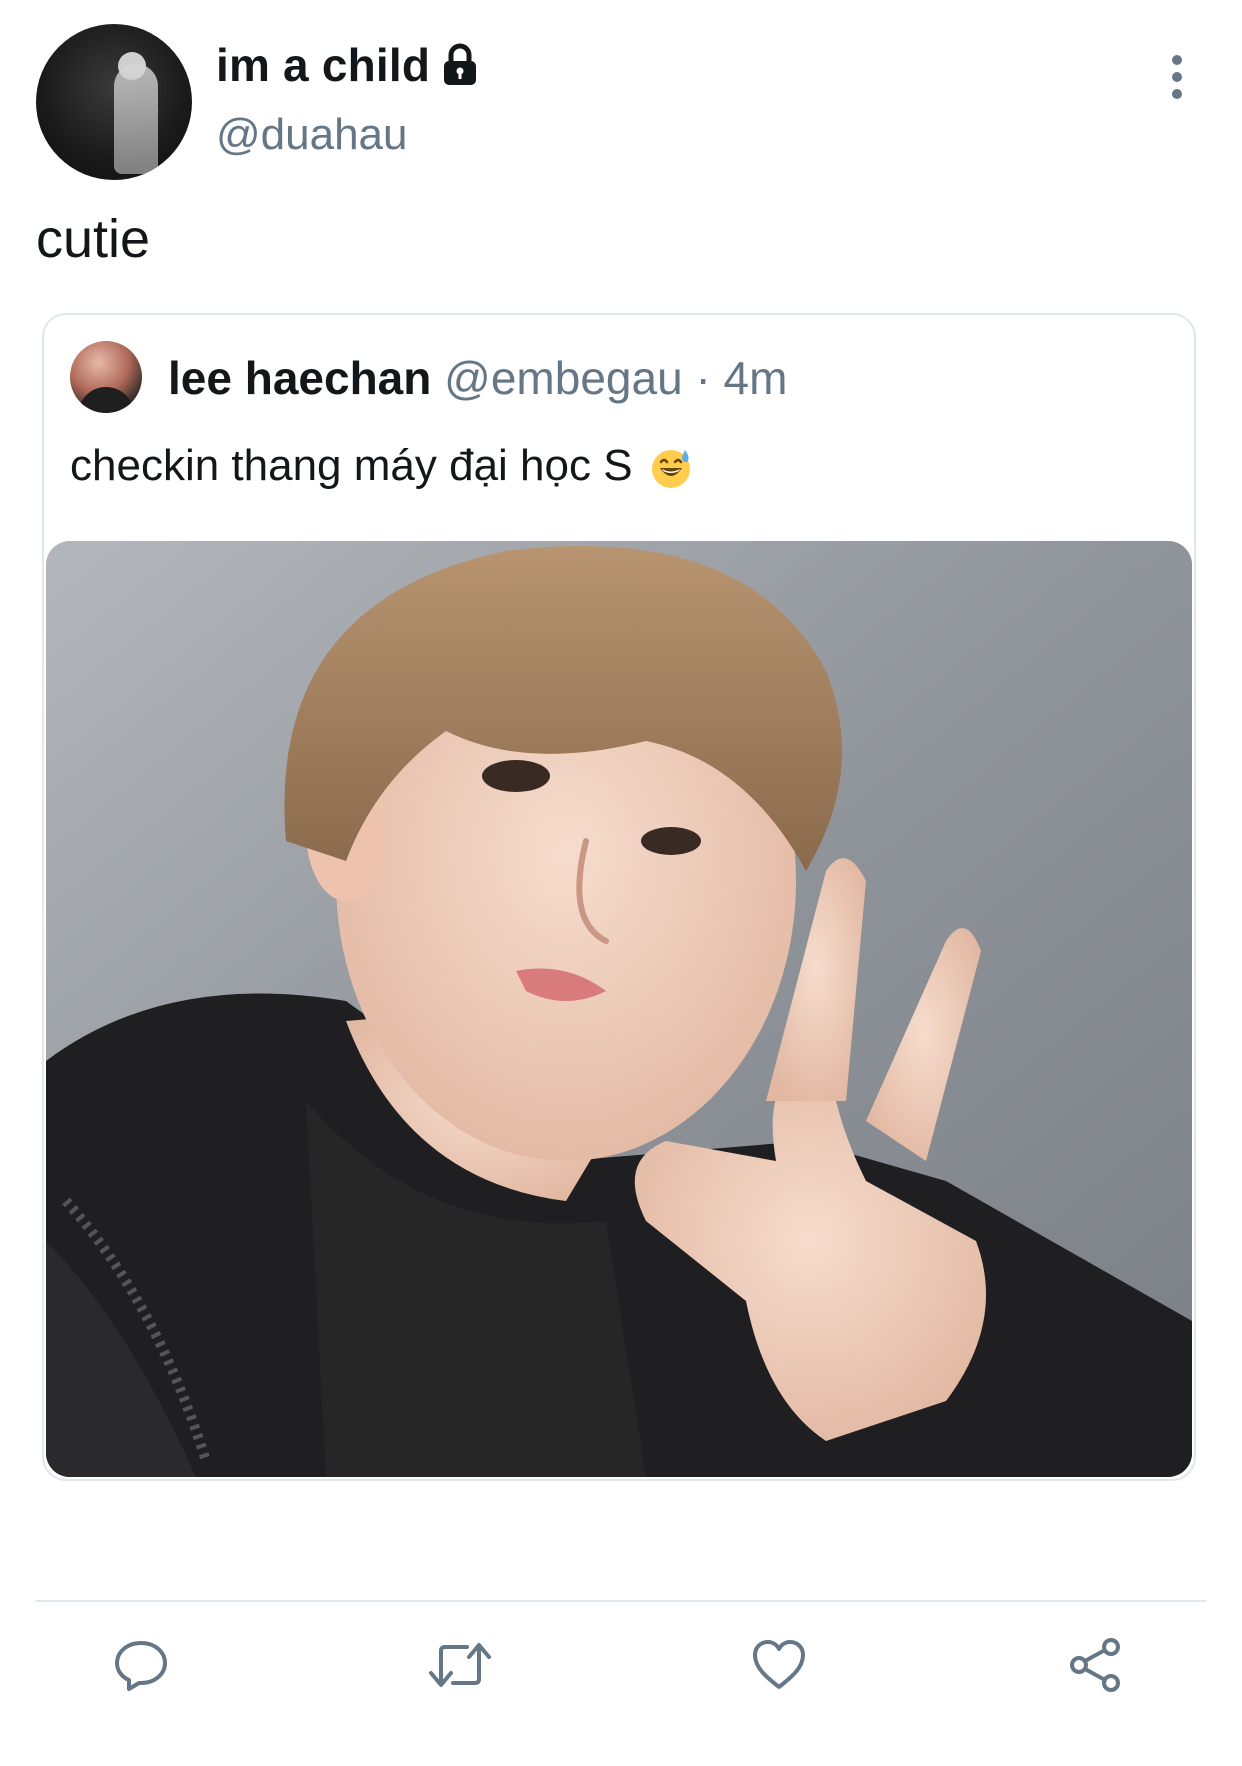 The width and height of the screenshot is (1242, 1766). I want to click on lock-icon, so click(460, 64).